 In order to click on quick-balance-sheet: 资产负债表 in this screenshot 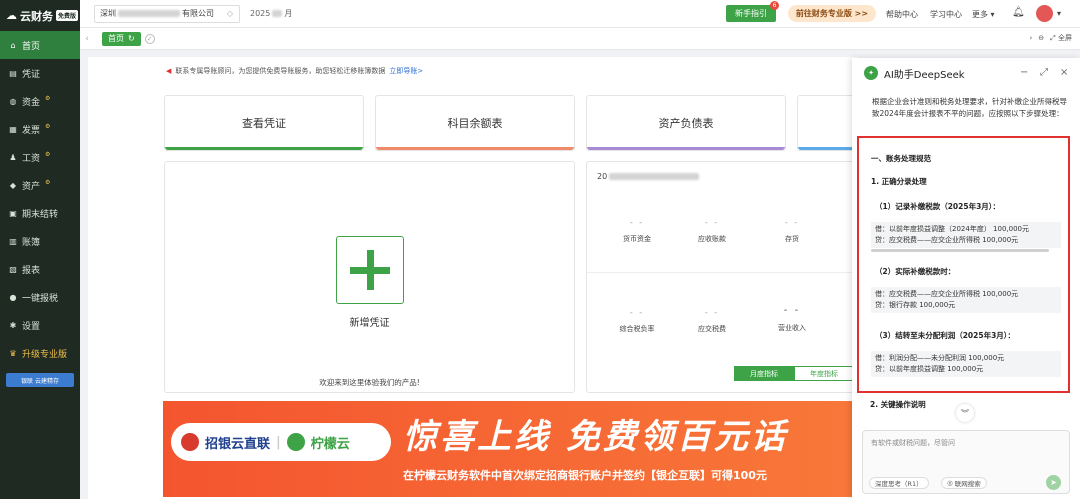, I will do `click(686, 123)`.